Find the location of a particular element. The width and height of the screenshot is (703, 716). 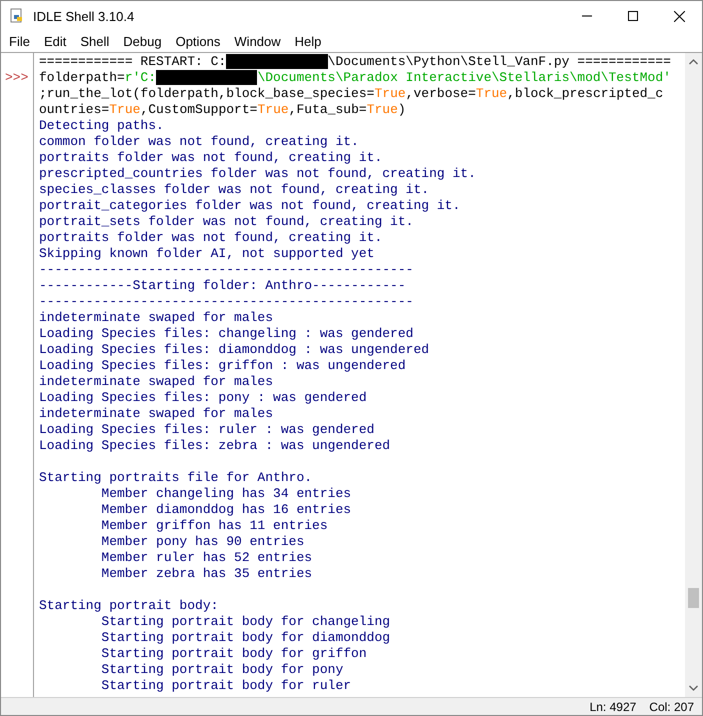

output-line: Loading Species files: ruler : was gendered is located at coordinates (206, 430).